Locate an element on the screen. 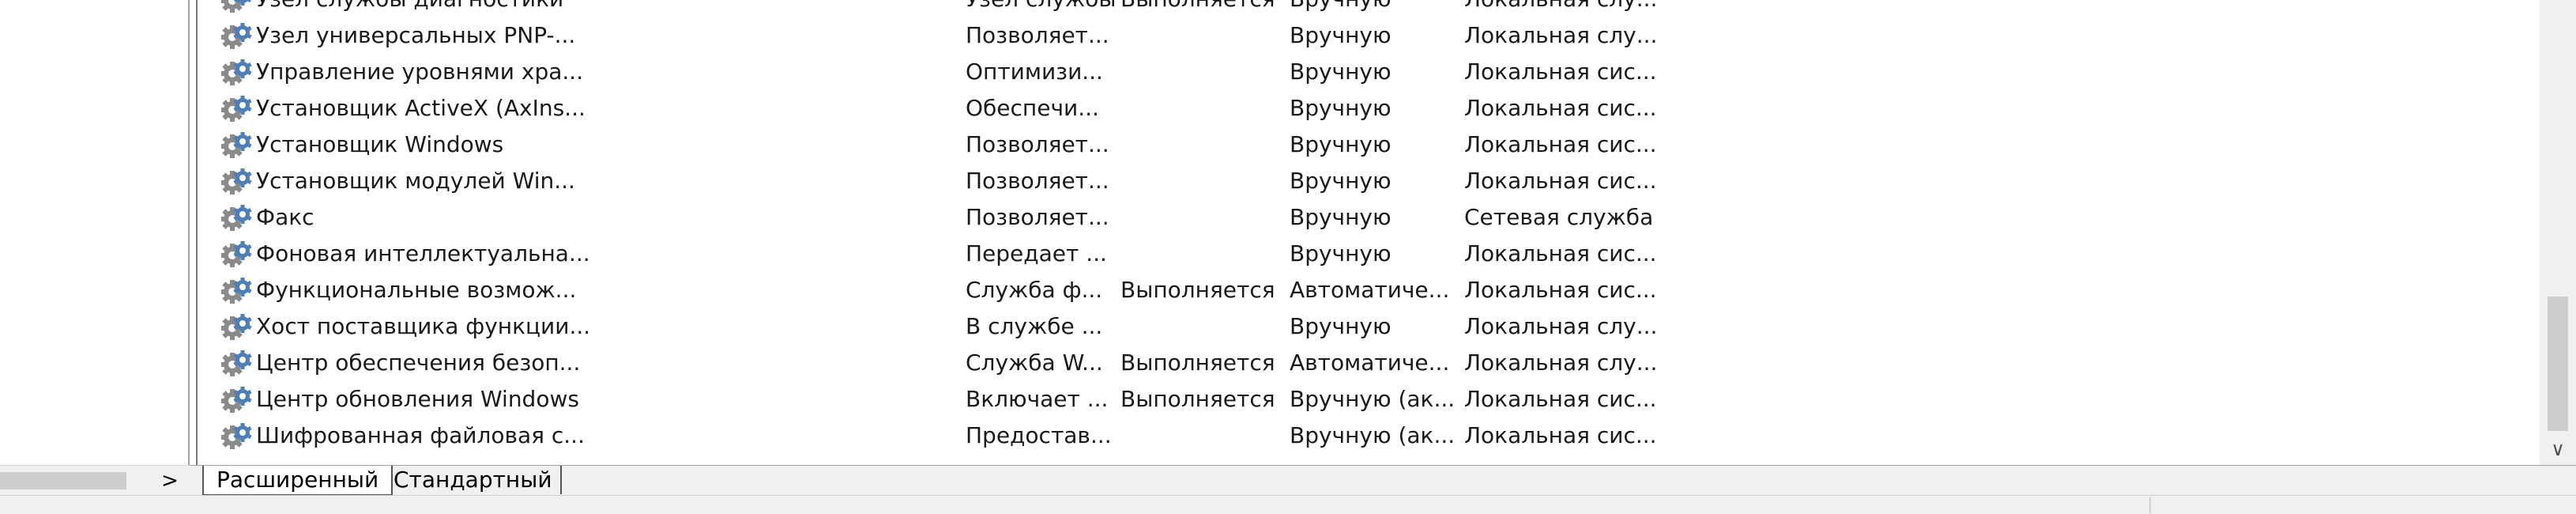 The image size is (2576, 514). service-row: Факс Позволяет... Вручную Сетевая служба is located at coordinates (1367, 217).